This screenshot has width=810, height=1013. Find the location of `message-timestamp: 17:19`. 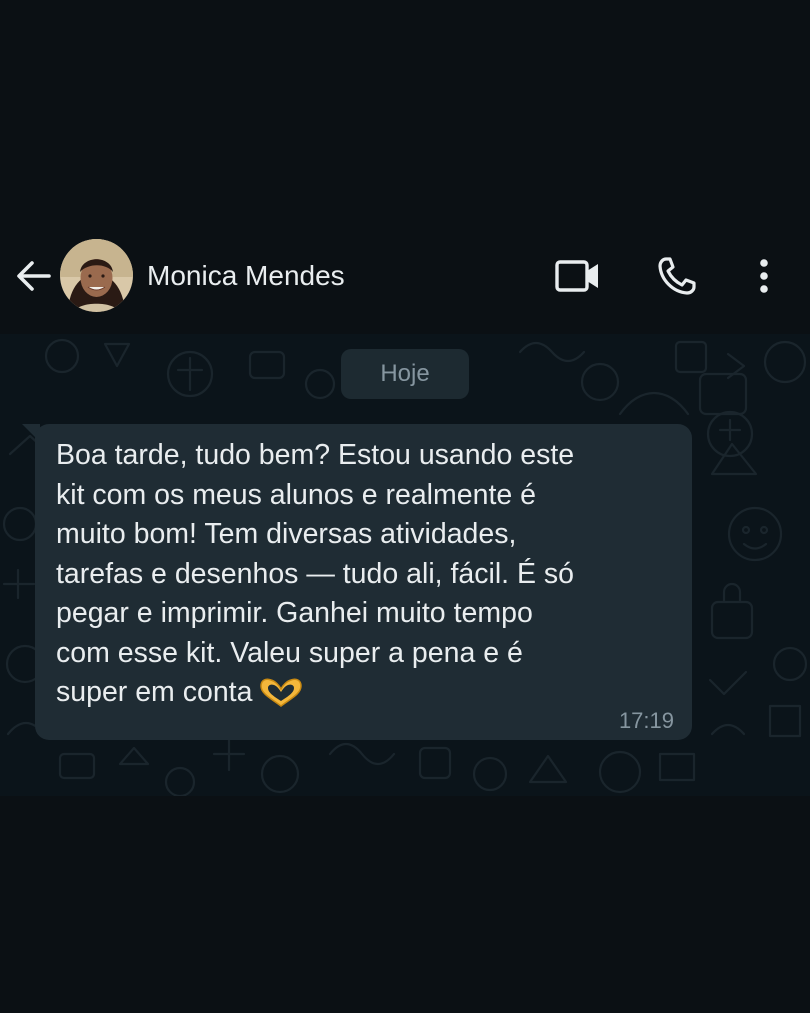

message-timestamp: 17:19 is located at coordinates (646, 720).